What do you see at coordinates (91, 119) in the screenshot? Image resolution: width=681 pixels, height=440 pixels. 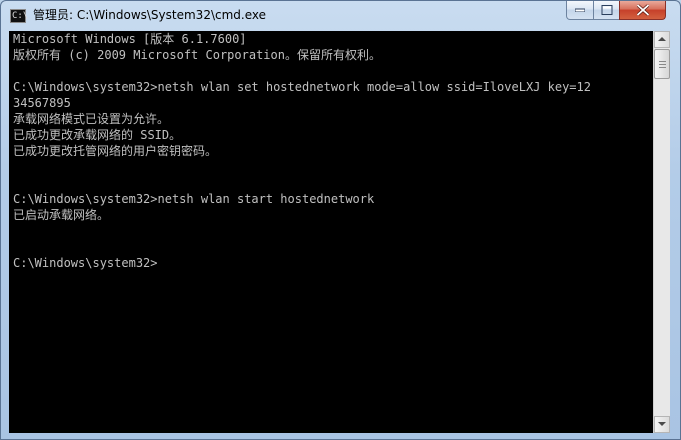 I see `console-line: 承载网络模式已设置为允许。` at bounding box center [91, 119].